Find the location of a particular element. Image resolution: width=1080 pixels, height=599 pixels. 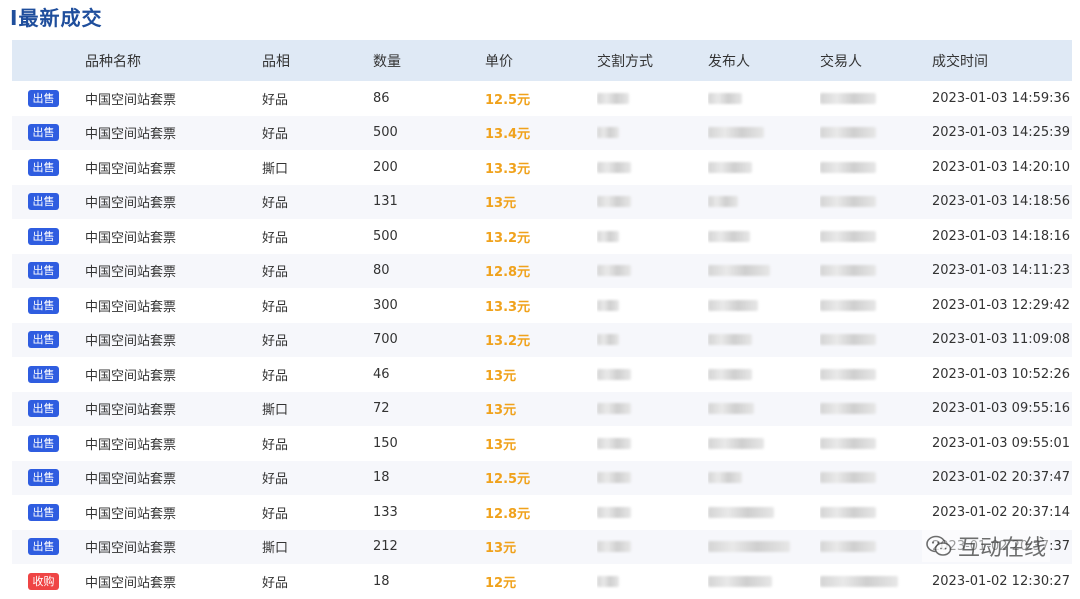

trade-time: 2023-01-03 09:55:16 is located at coordinates (1001, 409).